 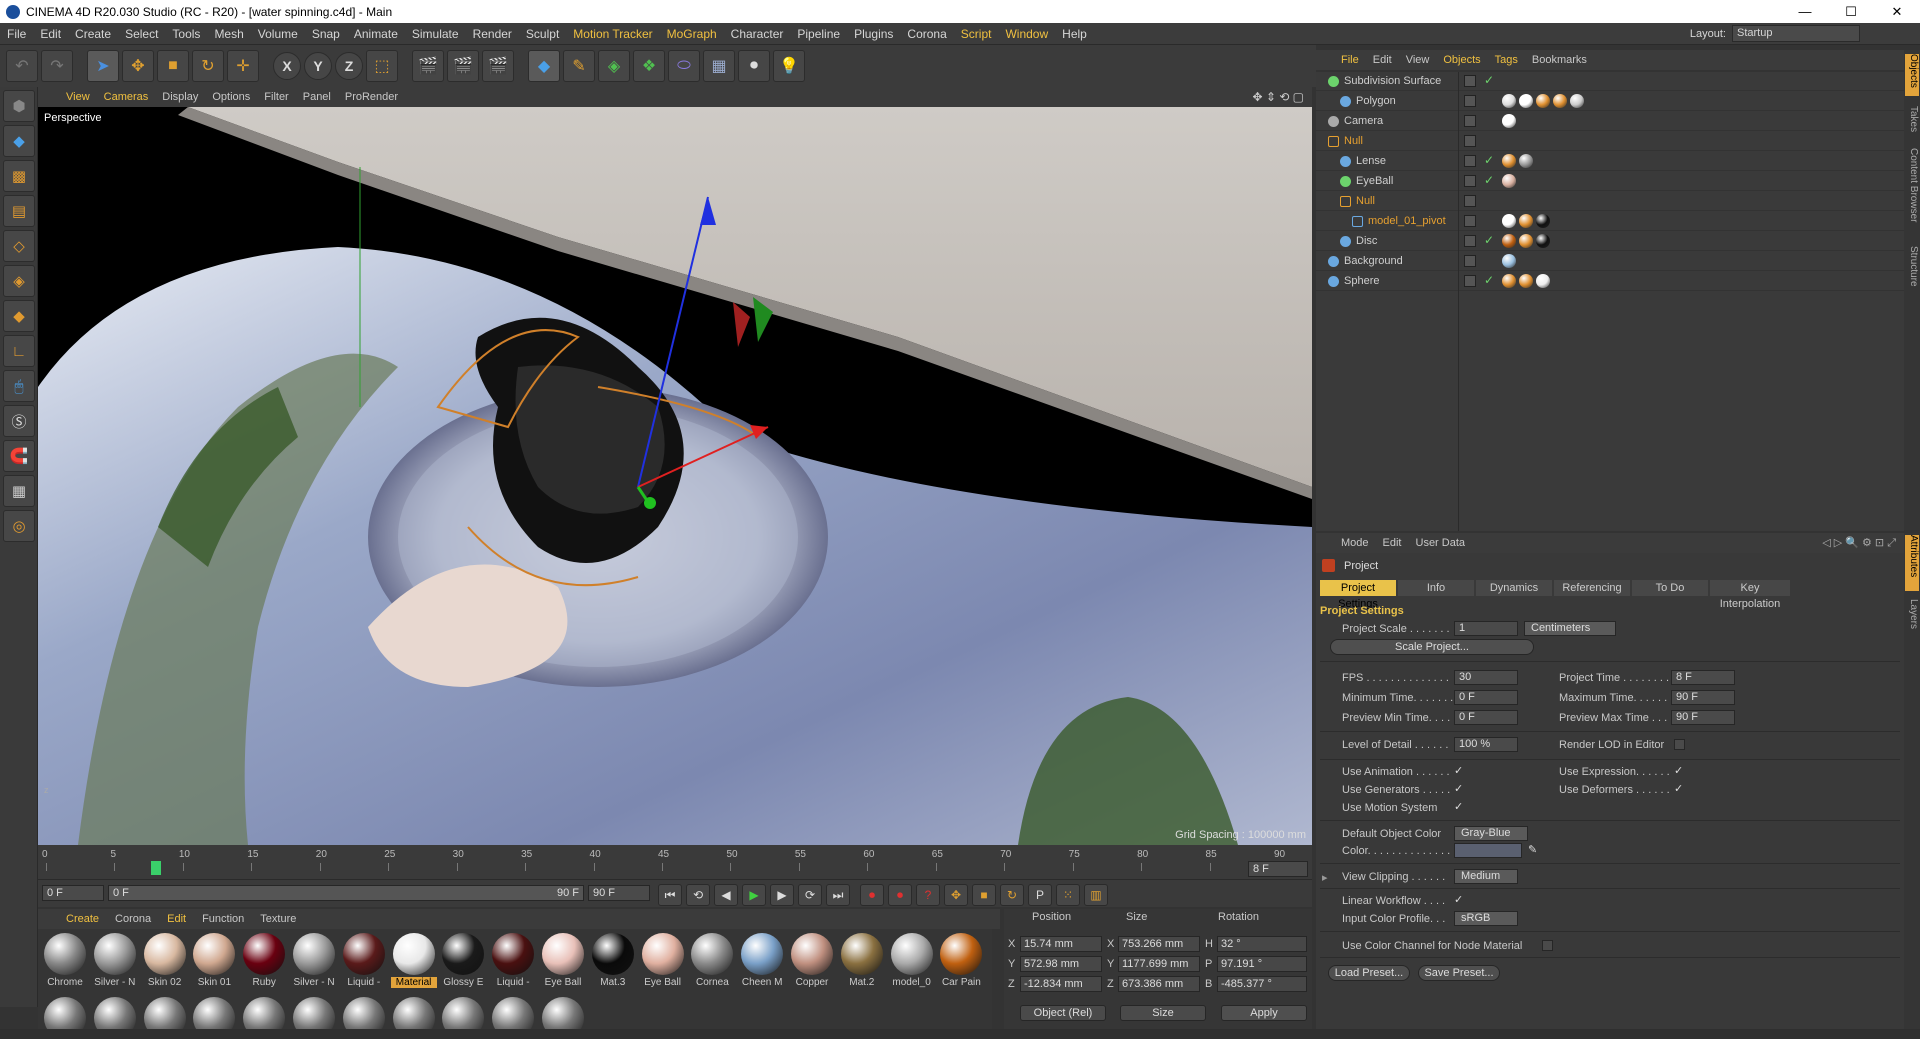 I want to click on rot-h-field: 32 °, so click(x=1262, y=944).